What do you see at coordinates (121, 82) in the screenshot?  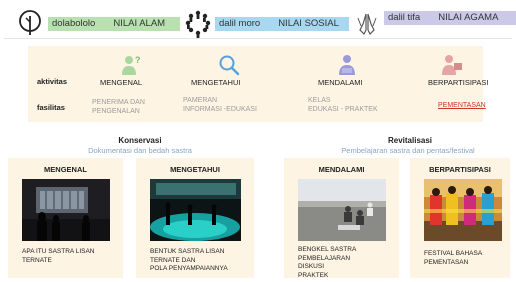 I see `activity-title-mengenal: MENGENAL` at bounding box center [121, 82].